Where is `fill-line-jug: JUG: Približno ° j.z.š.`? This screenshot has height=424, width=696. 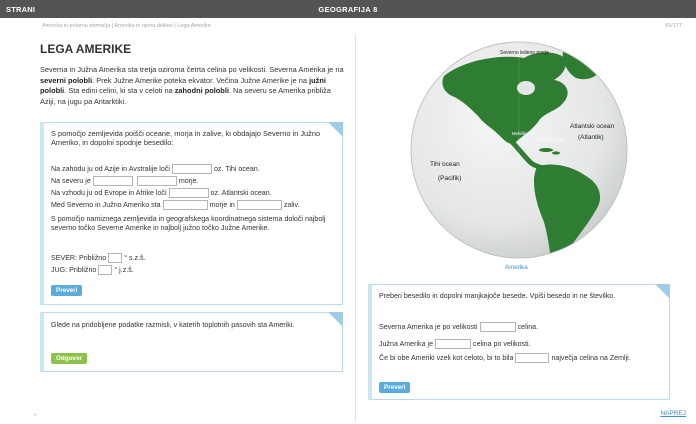
fill-line-jug: JUG: Približno ° j.z.š. is located at coordinates (92, 270).